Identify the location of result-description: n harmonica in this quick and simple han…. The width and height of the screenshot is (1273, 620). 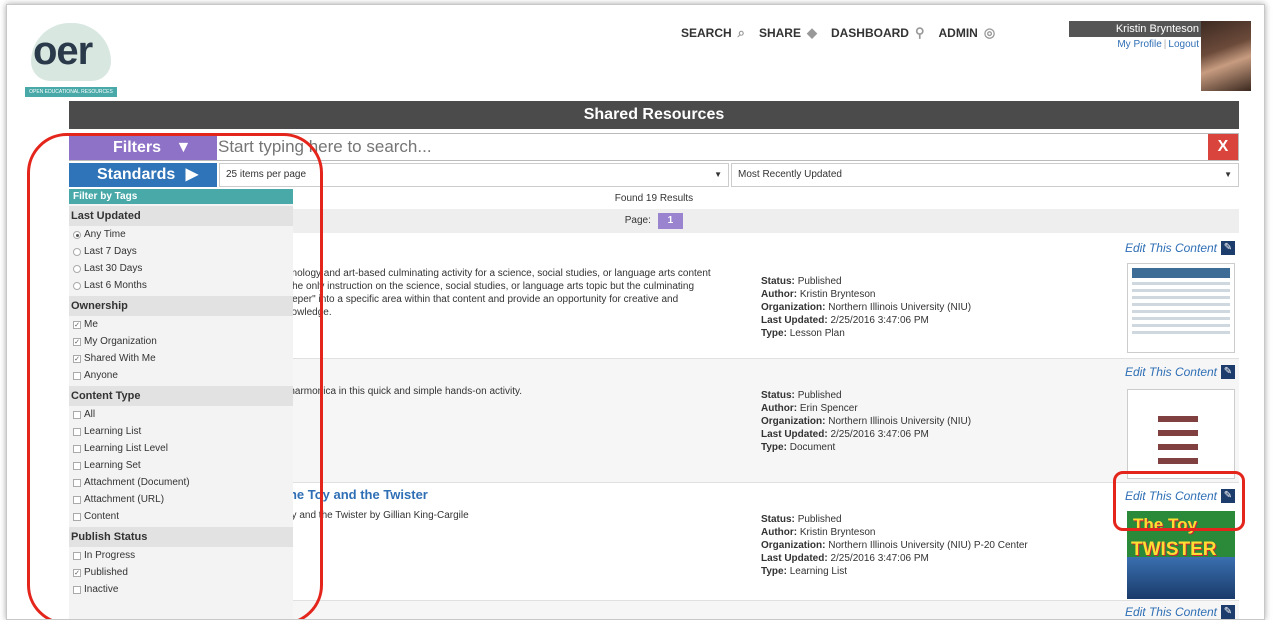
(516, 391).